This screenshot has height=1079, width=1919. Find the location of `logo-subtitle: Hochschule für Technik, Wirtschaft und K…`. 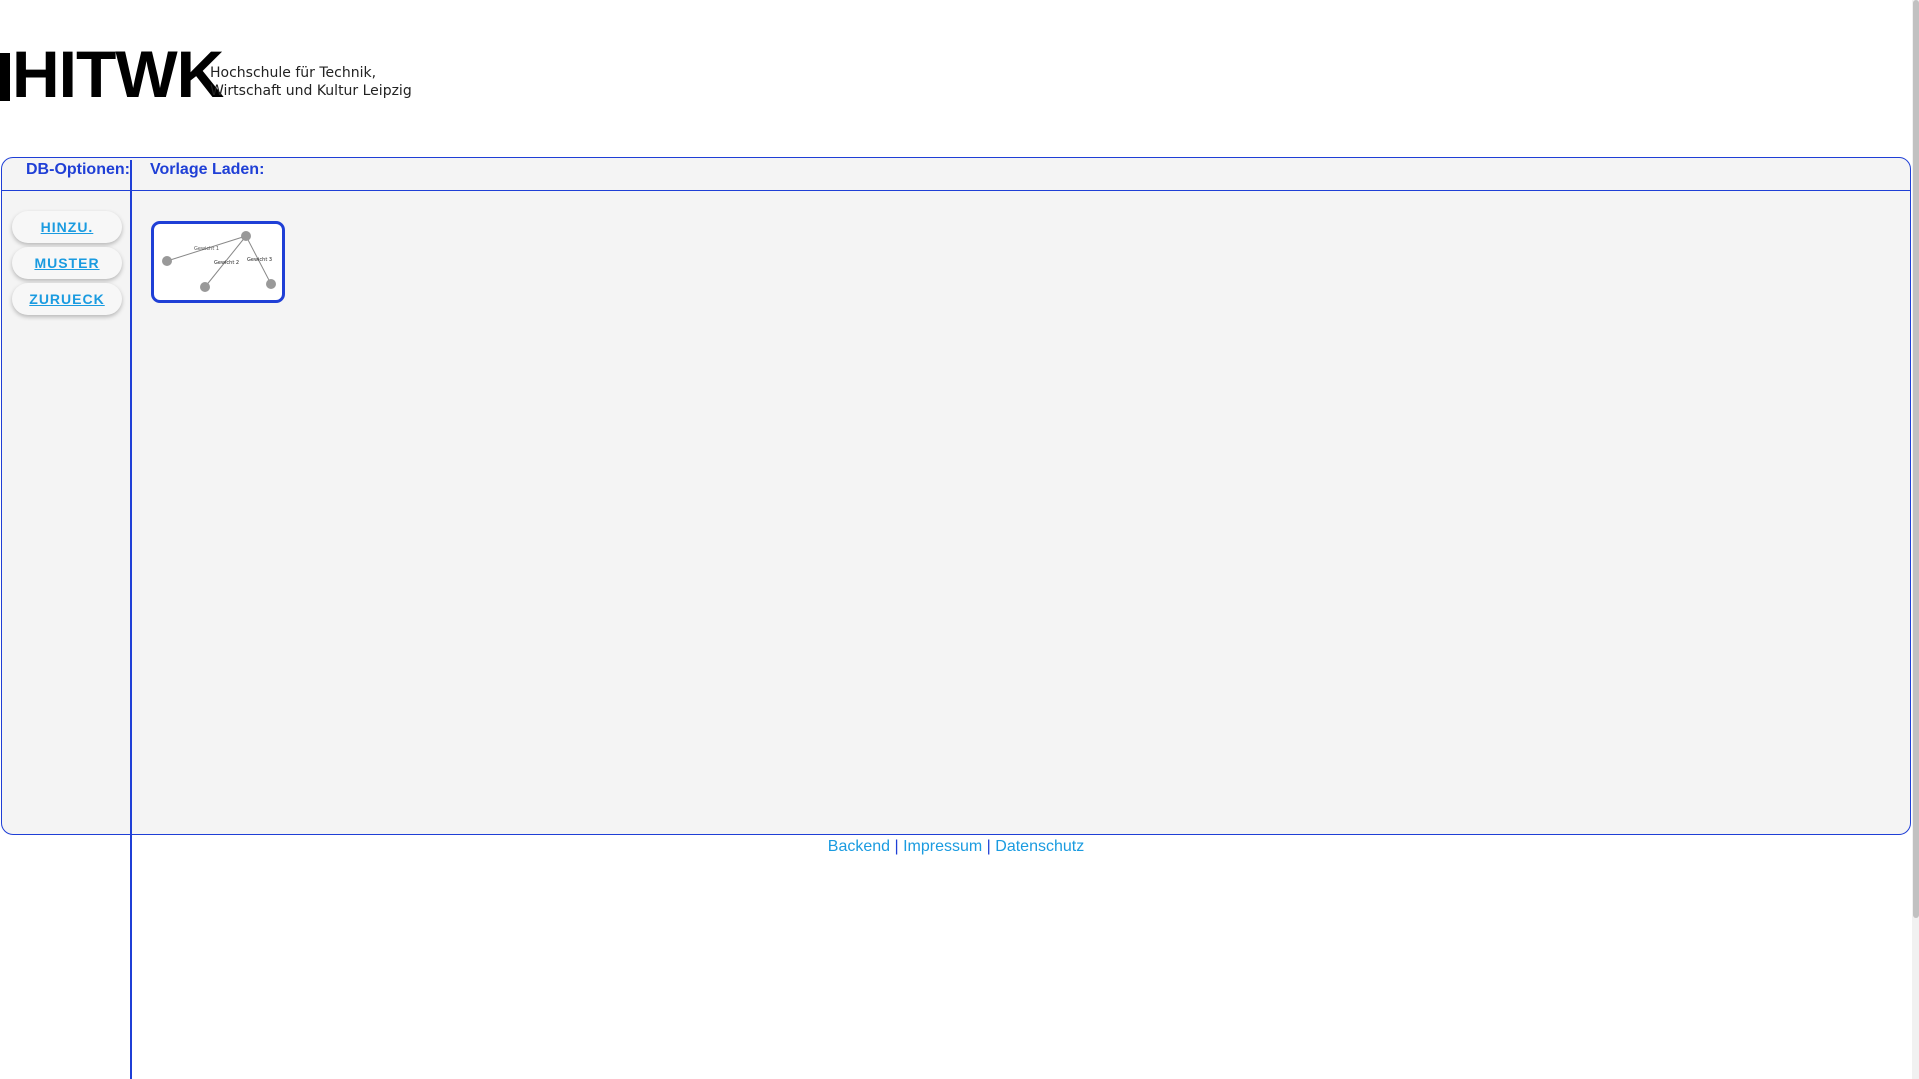

logo-subtitle: Hochschule für Technik, Wirtschaft und K… is located at coordinates (340, 82).